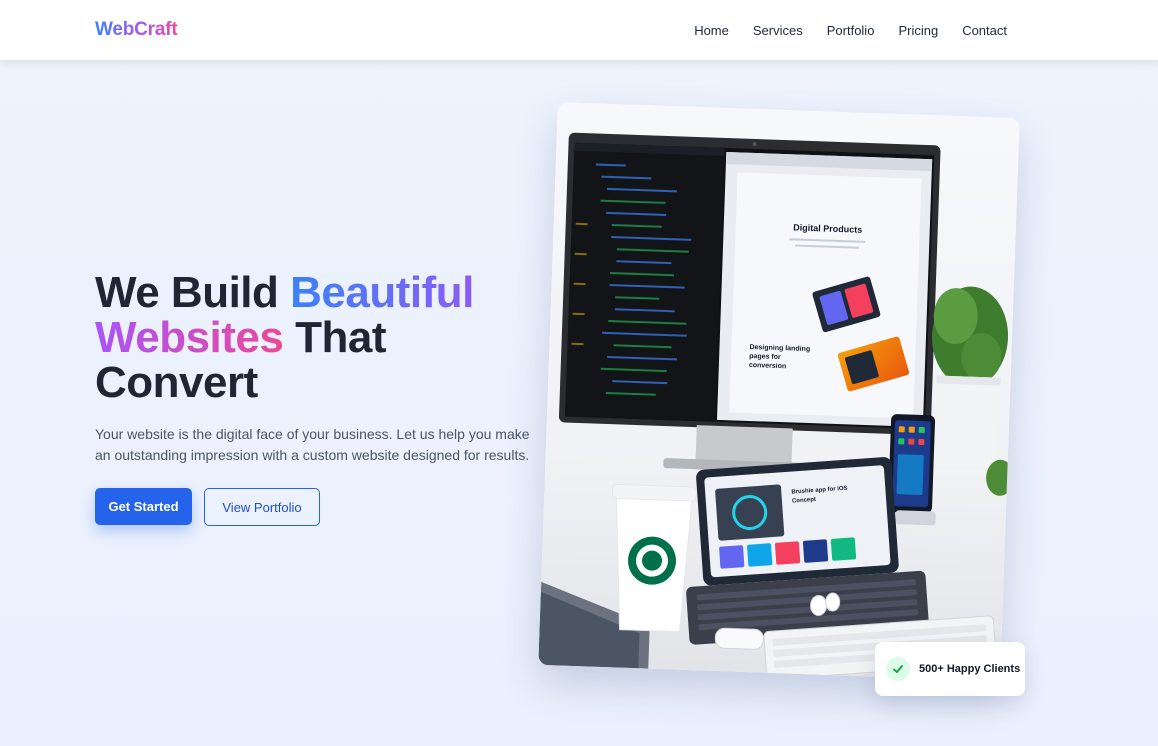 The height and width of the screenshot is (746, 1158). I want to click on logo: WebCraft, so click(136, 30).